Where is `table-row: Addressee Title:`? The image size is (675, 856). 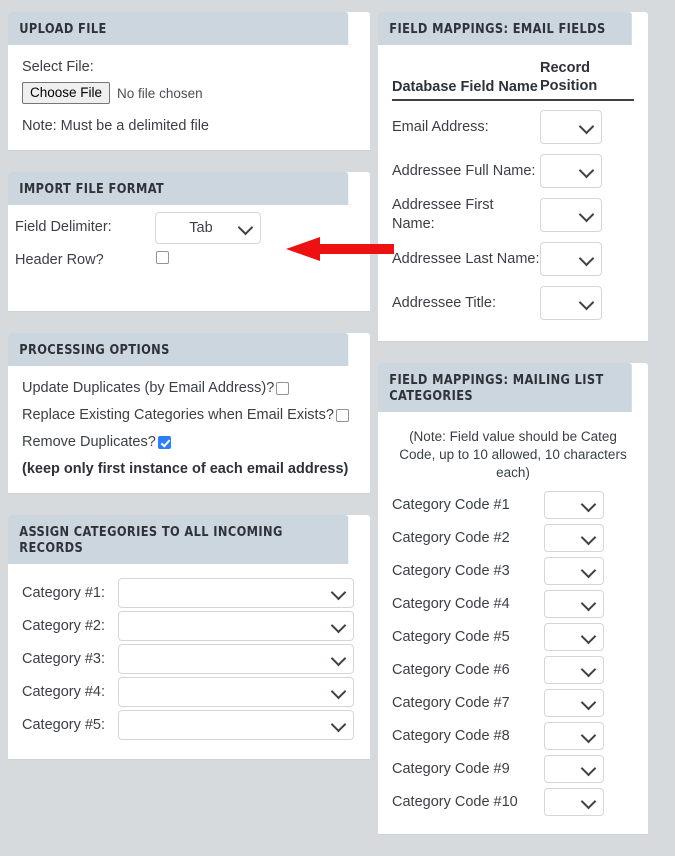
table-row: Addressee Title: is located at coordinates (513, 303).